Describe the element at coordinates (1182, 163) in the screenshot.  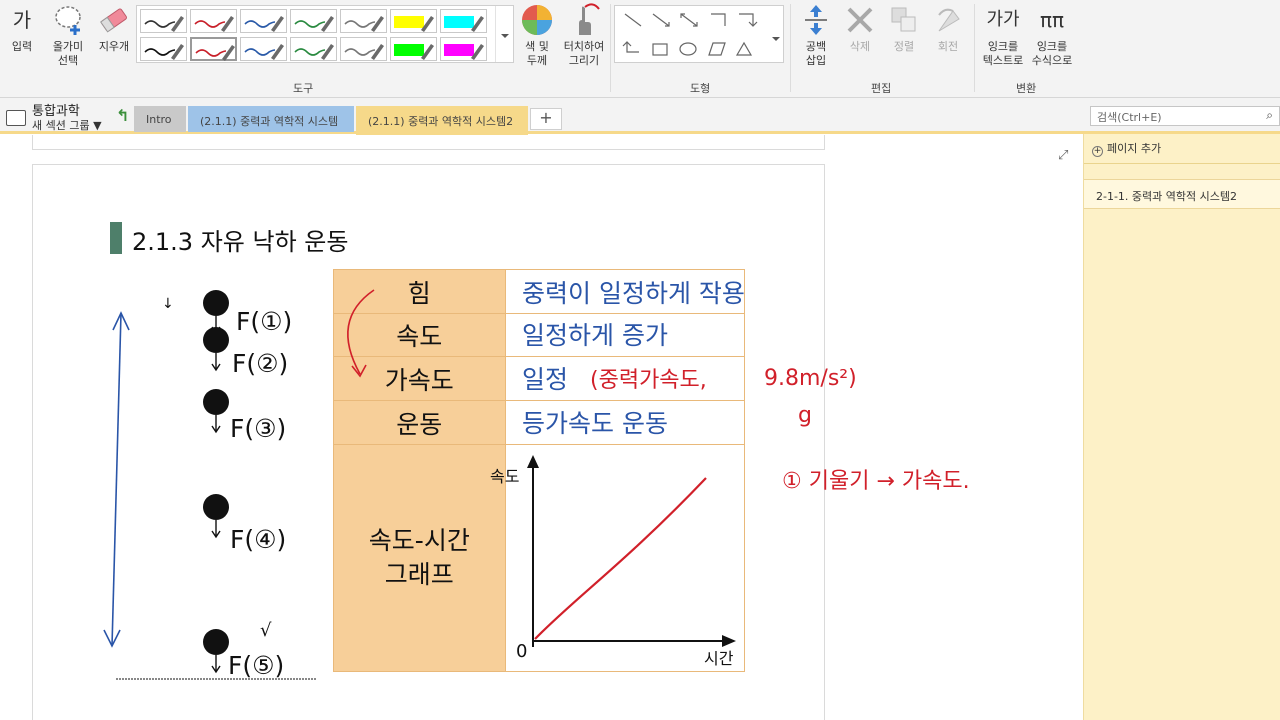
I see `pane-divider` at that location.